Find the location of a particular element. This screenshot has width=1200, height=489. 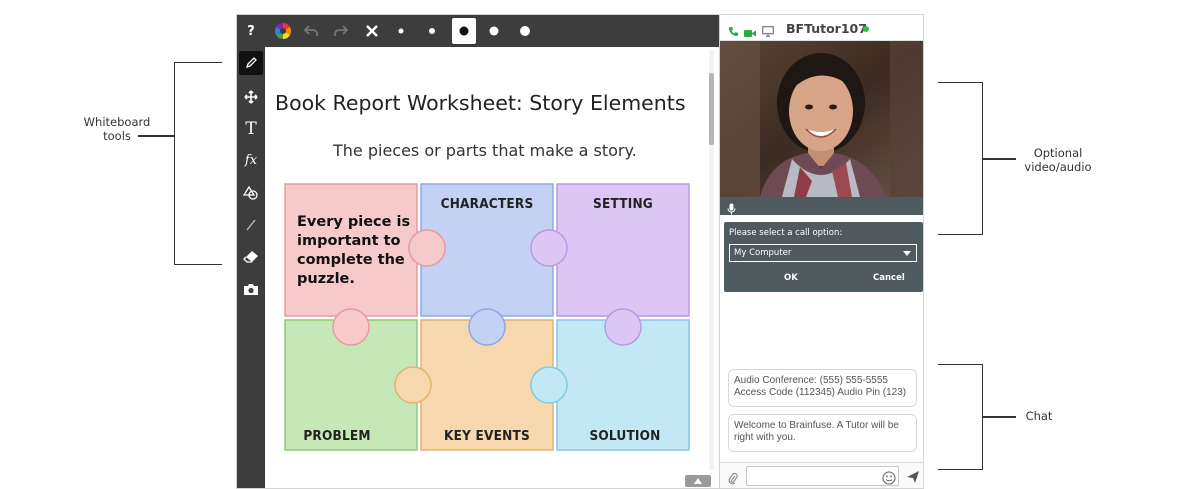

phone-icon is located at coordinates (733, 31).